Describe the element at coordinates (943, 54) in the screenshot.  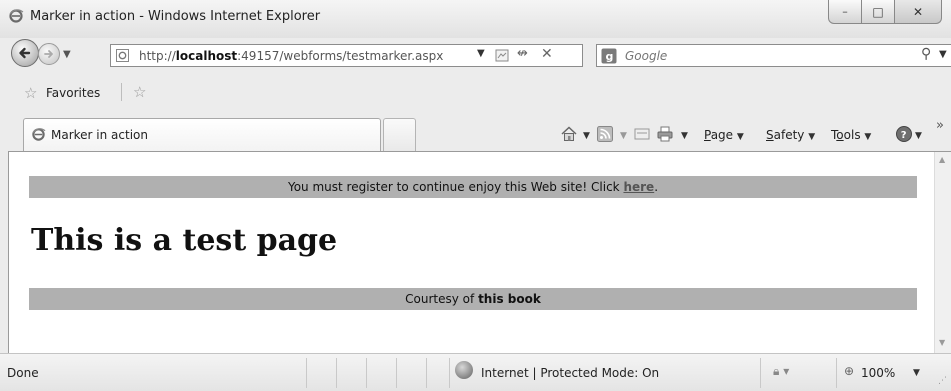
I see `search-provider-dropdown-icon: ▼` at that location.